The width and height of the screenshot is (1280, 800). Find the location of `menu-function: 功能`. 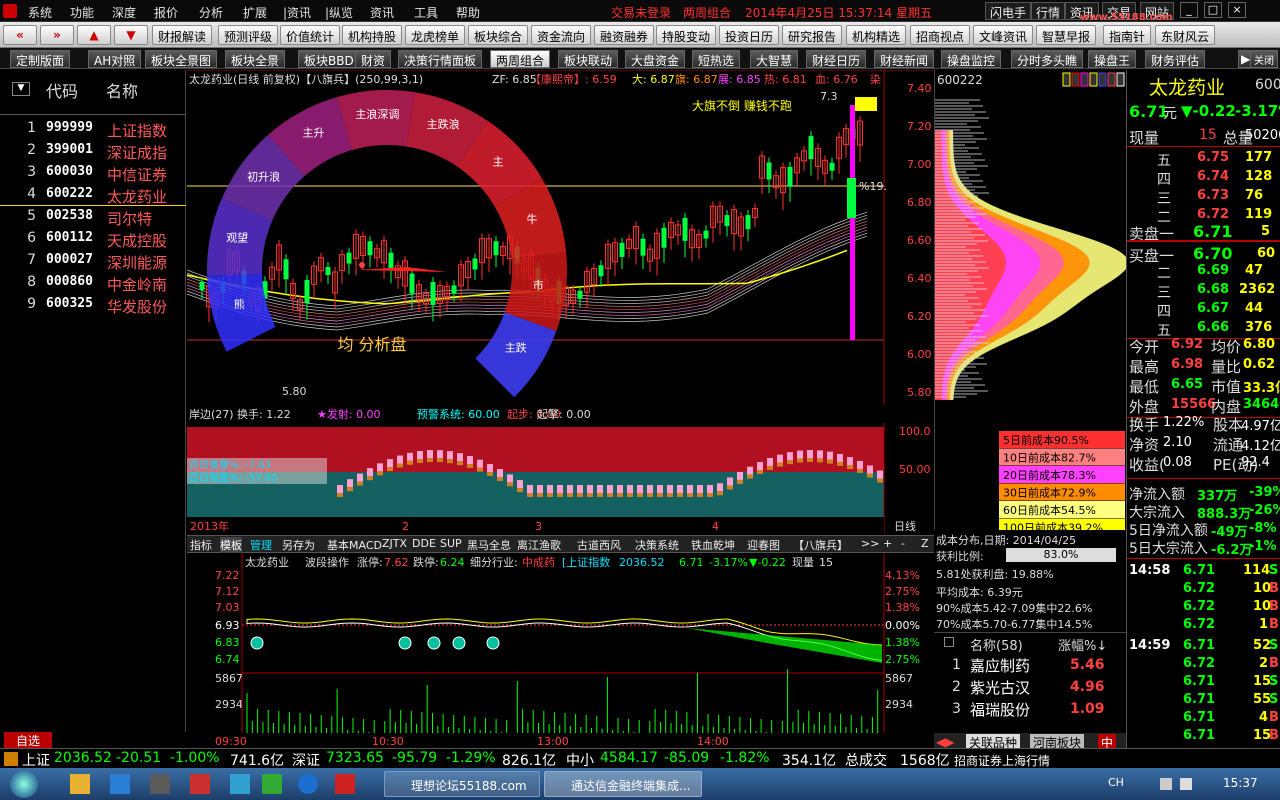

menu-function: 功能 is located at coordinates (82, 12).